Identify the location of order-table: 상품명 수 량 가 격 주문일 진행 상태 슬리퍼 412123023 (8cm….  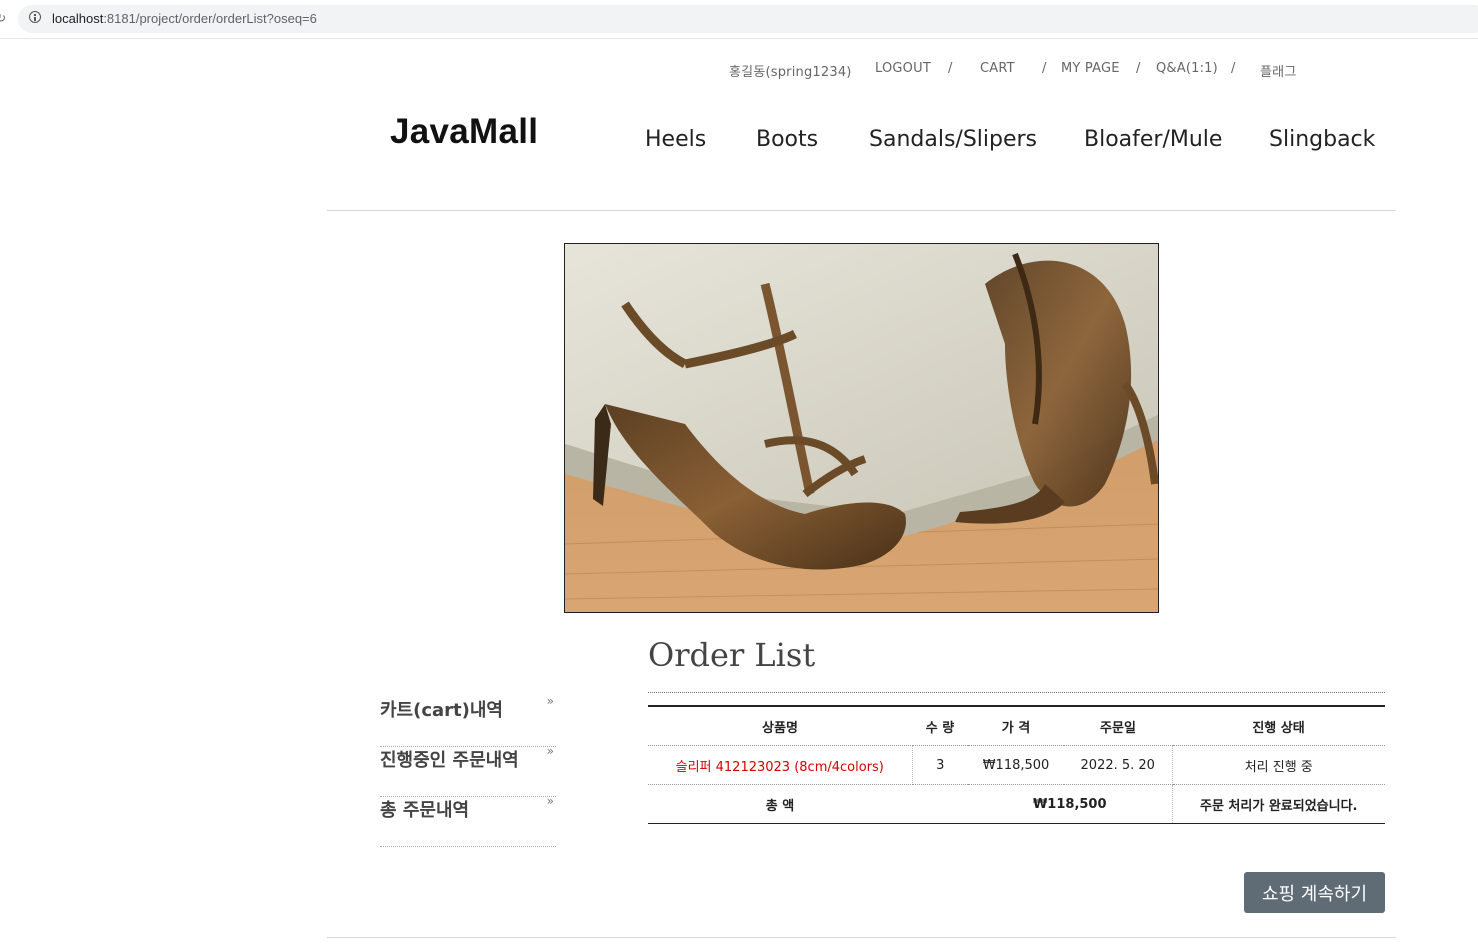
(1016, 764).